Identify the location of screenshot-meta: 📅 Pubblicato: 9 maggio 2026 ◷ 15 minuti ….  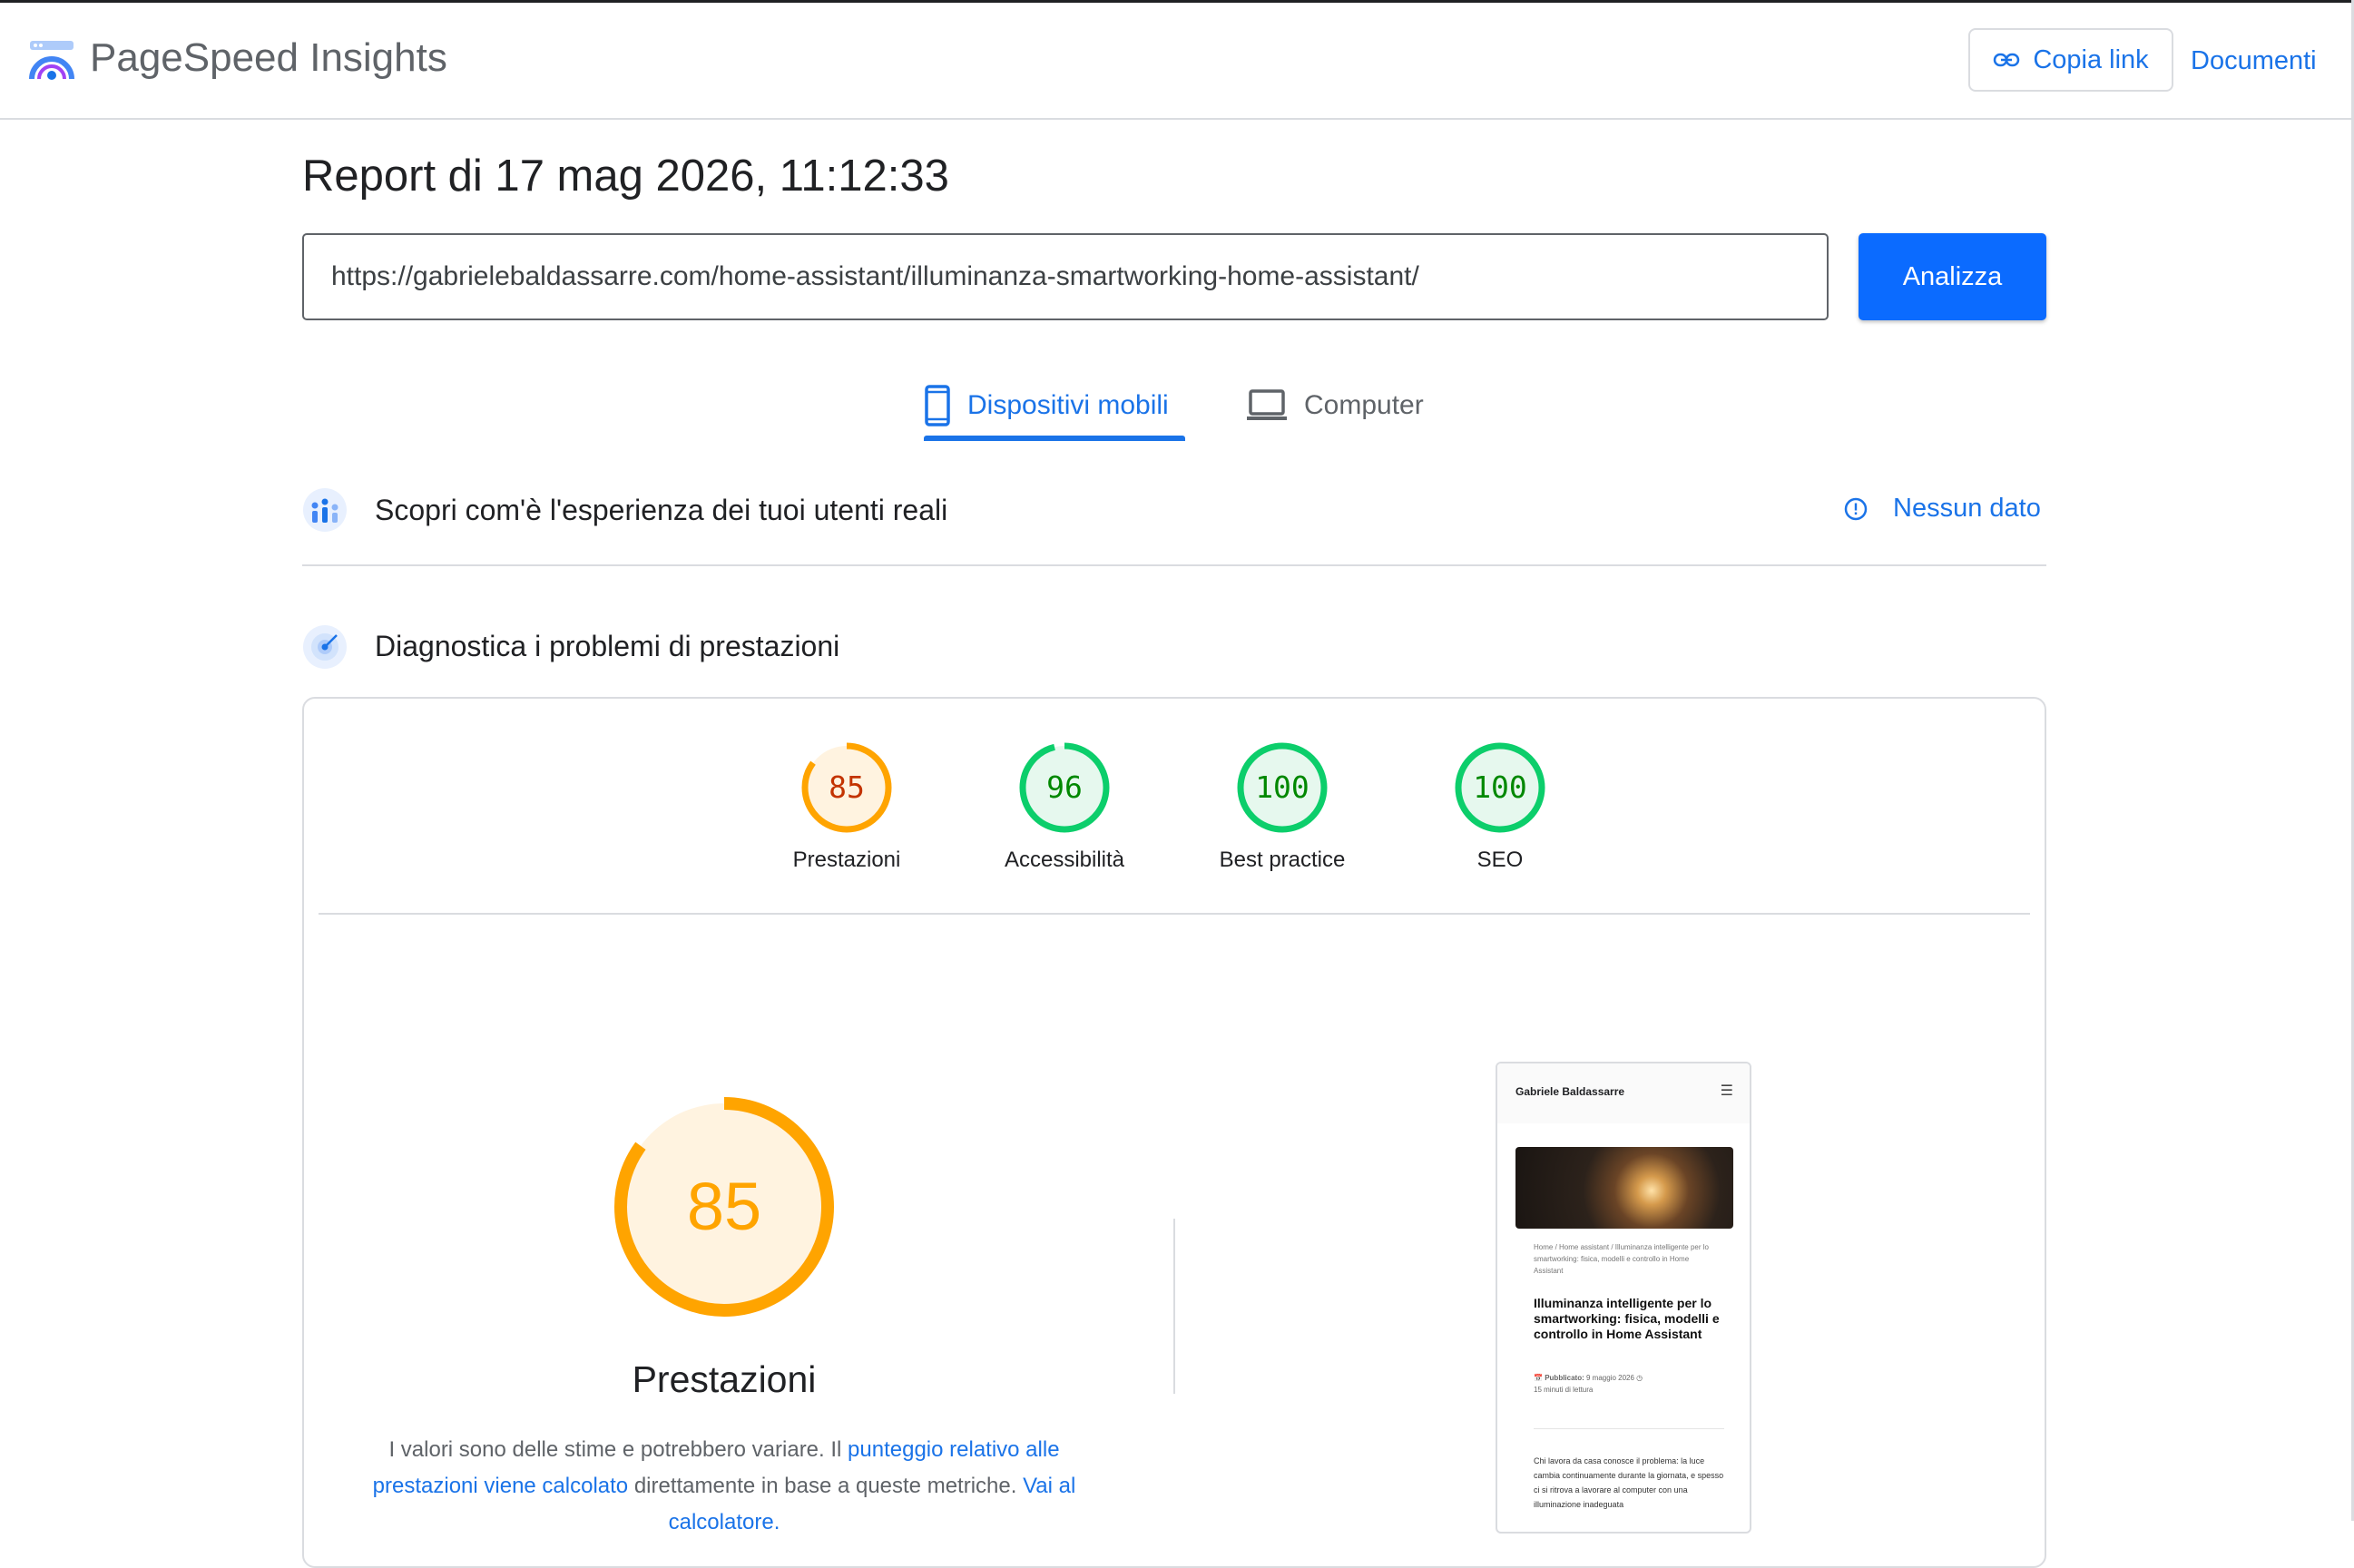
(1629, 1384).